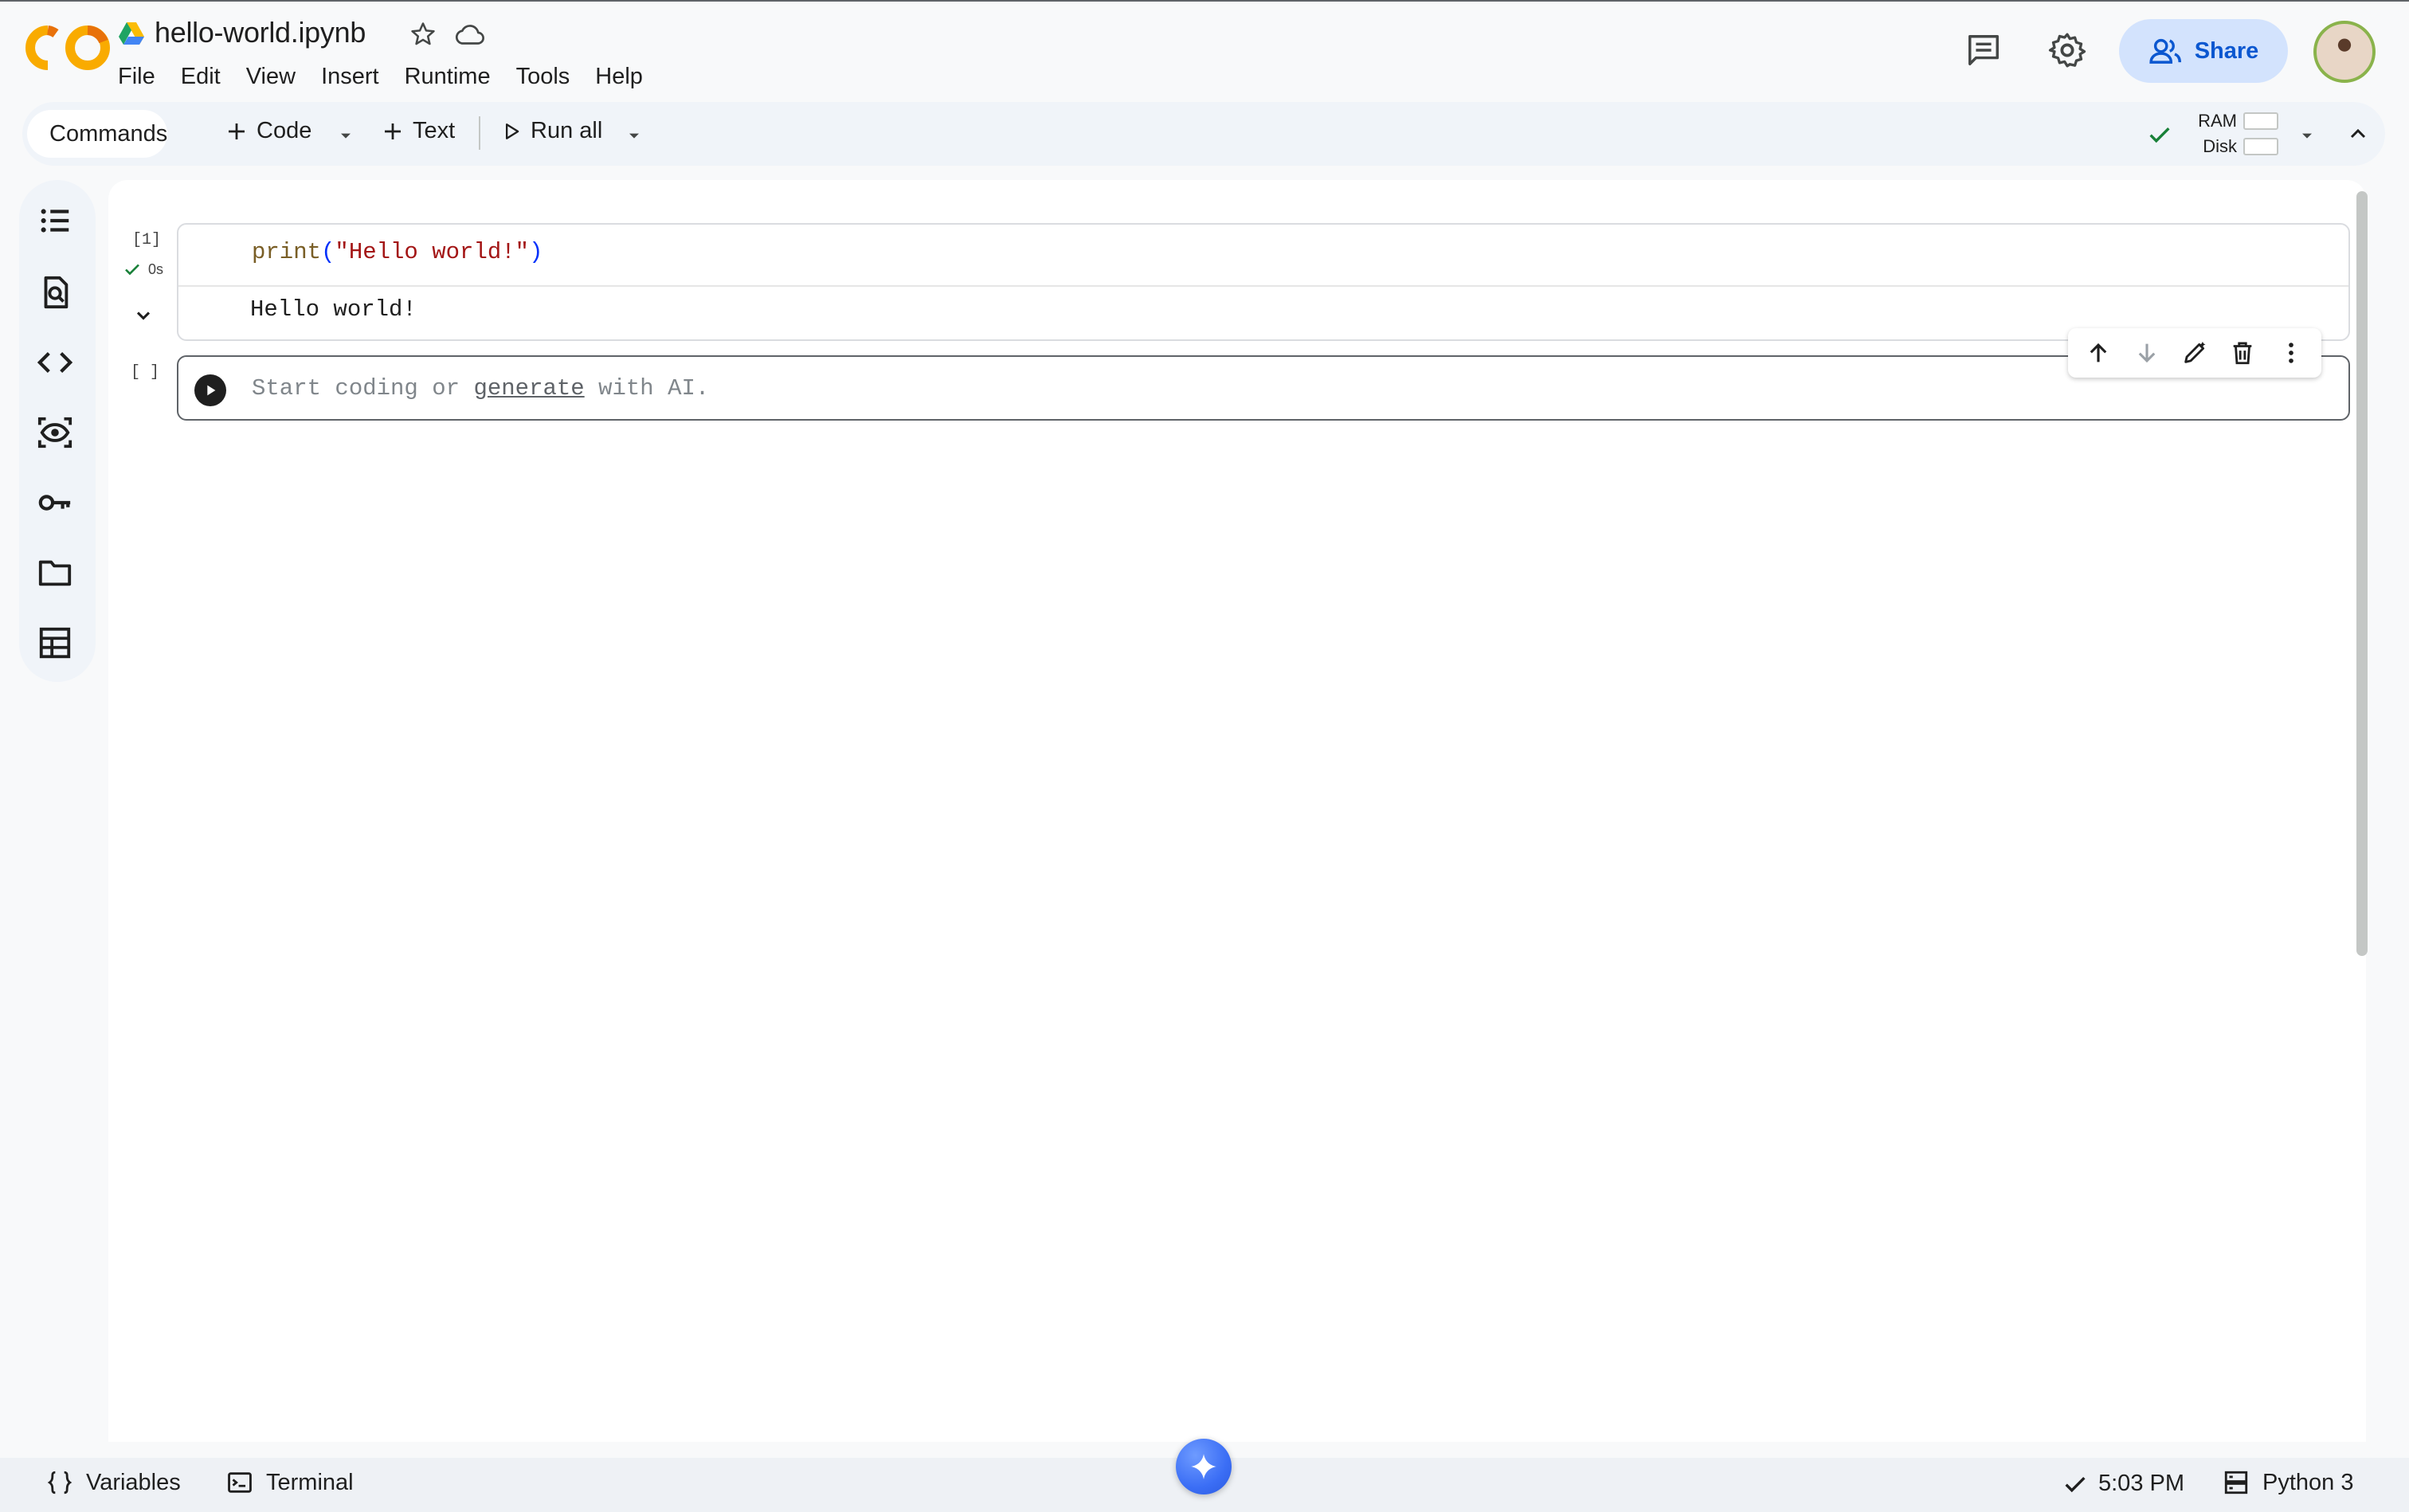  Describe the element at coordinates (56, 504) in the screenshot. I see `secrets-key-icon` at that location.